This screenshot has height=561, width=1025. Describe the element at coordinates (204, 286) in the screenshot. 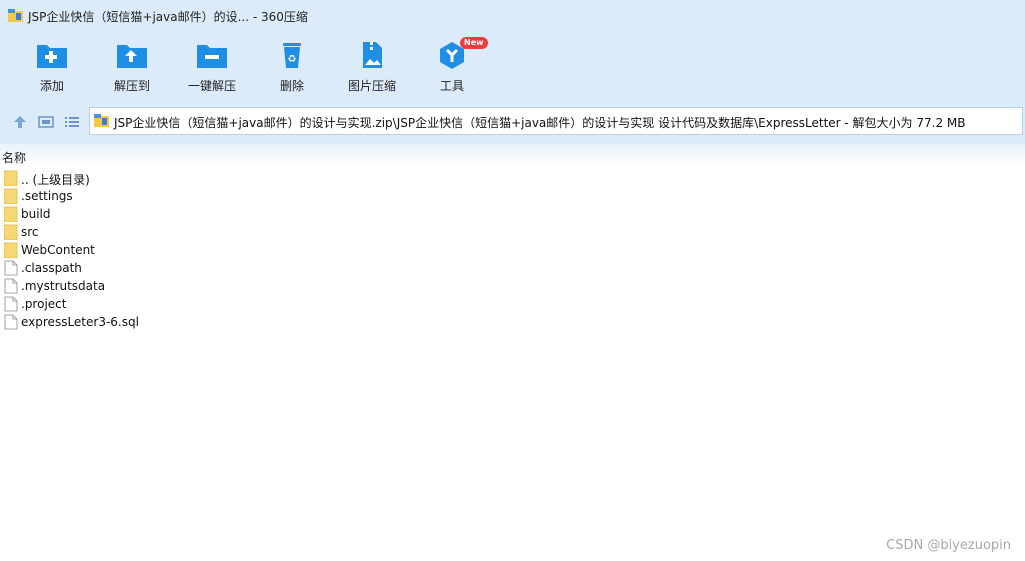

I see `list-item: .mystrutsdata` at that location.